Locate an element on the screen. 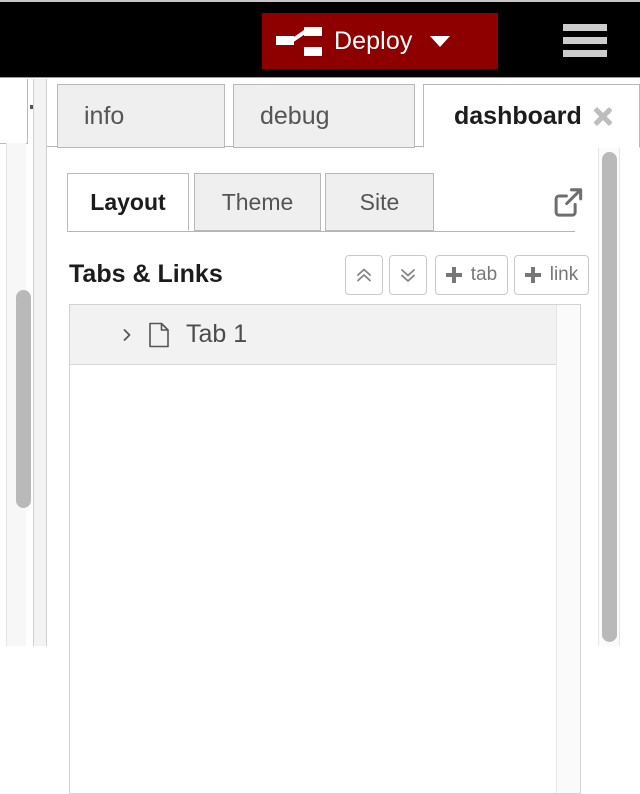 The image size is (640, 794). add-tab-label: tab is located at coordinates (484, 274).